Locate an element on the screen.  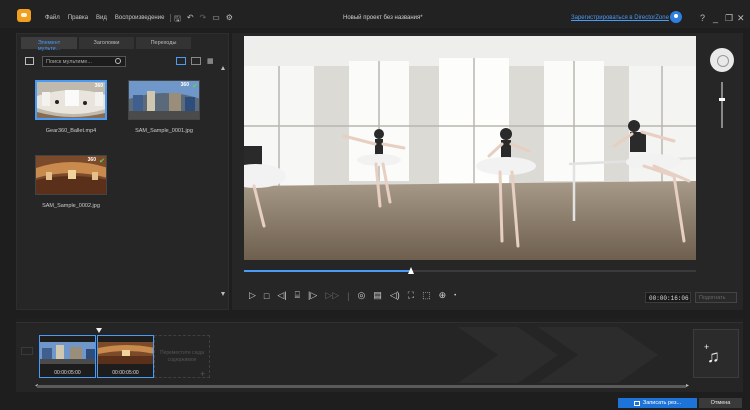
360-view-icon: ⊕ is located at coordinates (443, 295).